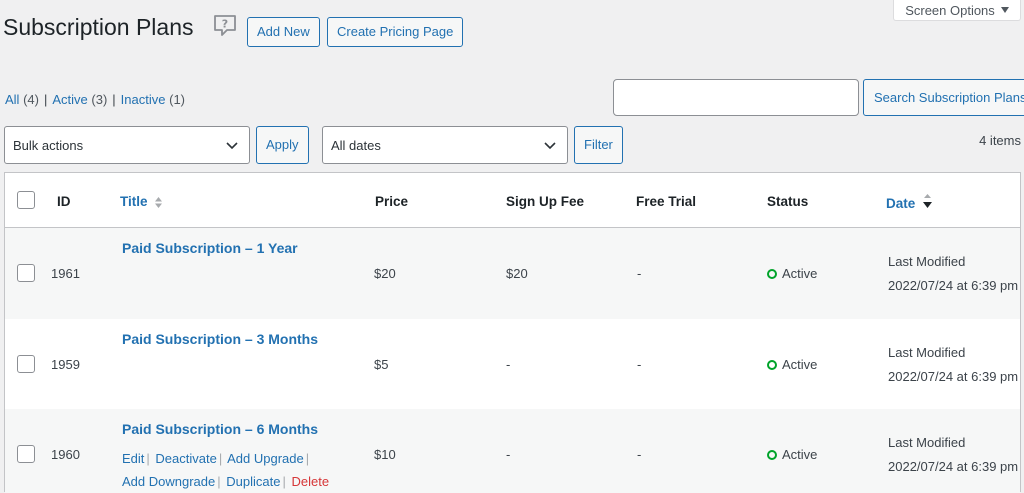  Describe the element at coordinates (310, 481) in the screenshot. I see `delete-link: Delete` at that location.